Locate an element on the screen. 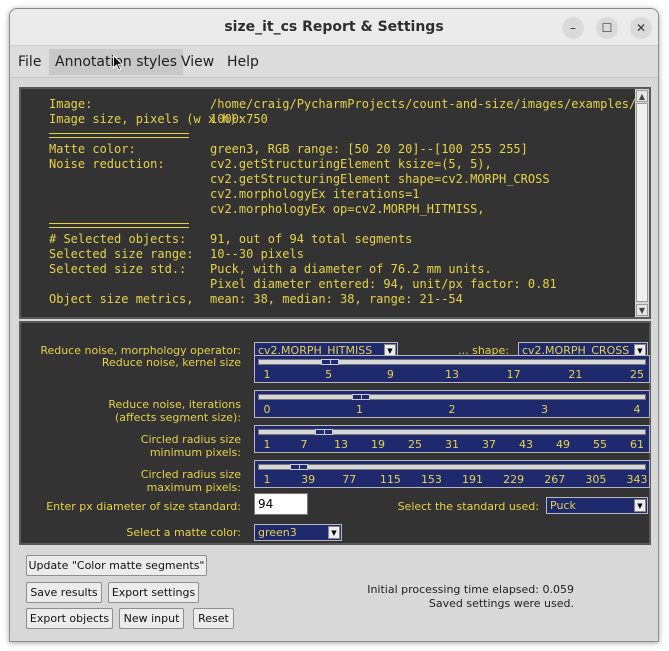 This screenshot has height=651, width=669. report-value: cv2.morphologyEx op=cv2.MORPH_HITMISS, is located at coordinates (347, 209).